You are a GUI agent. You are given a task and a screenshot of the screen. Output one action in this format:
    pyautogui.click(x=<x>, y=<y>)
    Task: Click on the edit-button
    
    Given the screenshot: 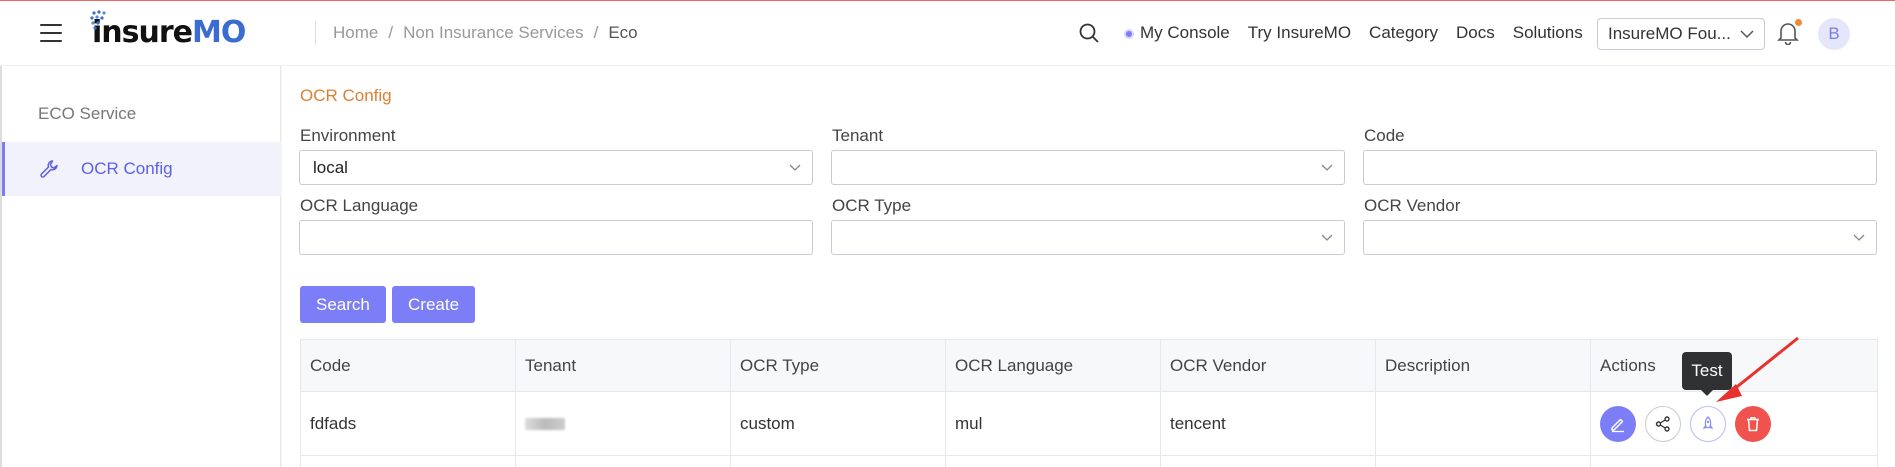 What is the action you would take?
    pyautogui.click(x=1618, y=423)
    